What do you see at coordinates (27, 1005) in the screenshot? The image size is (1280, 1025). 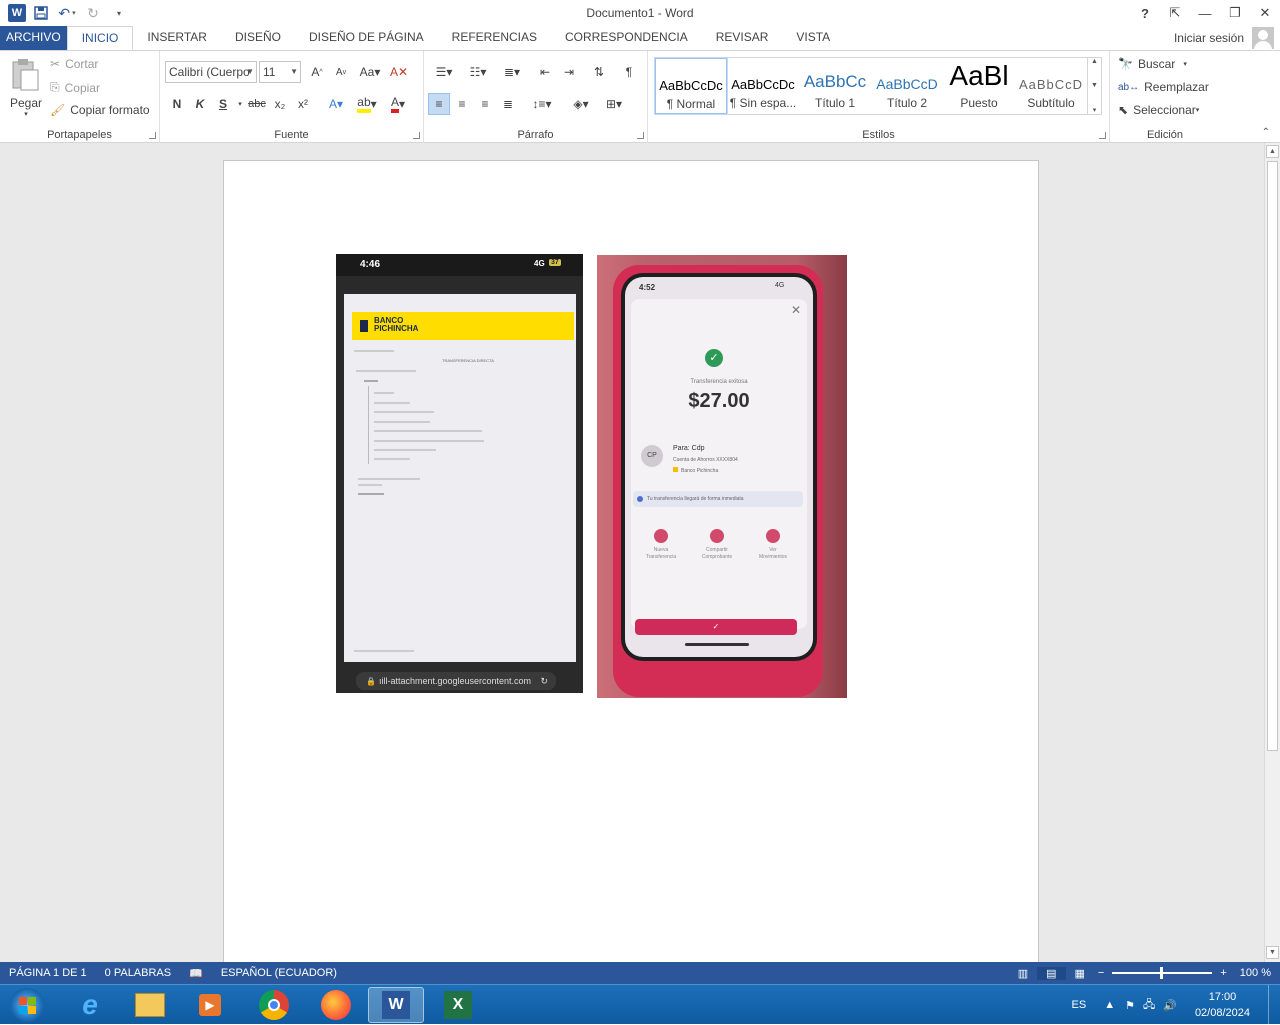 I see `start-button` at bounding box center [27, 1005].